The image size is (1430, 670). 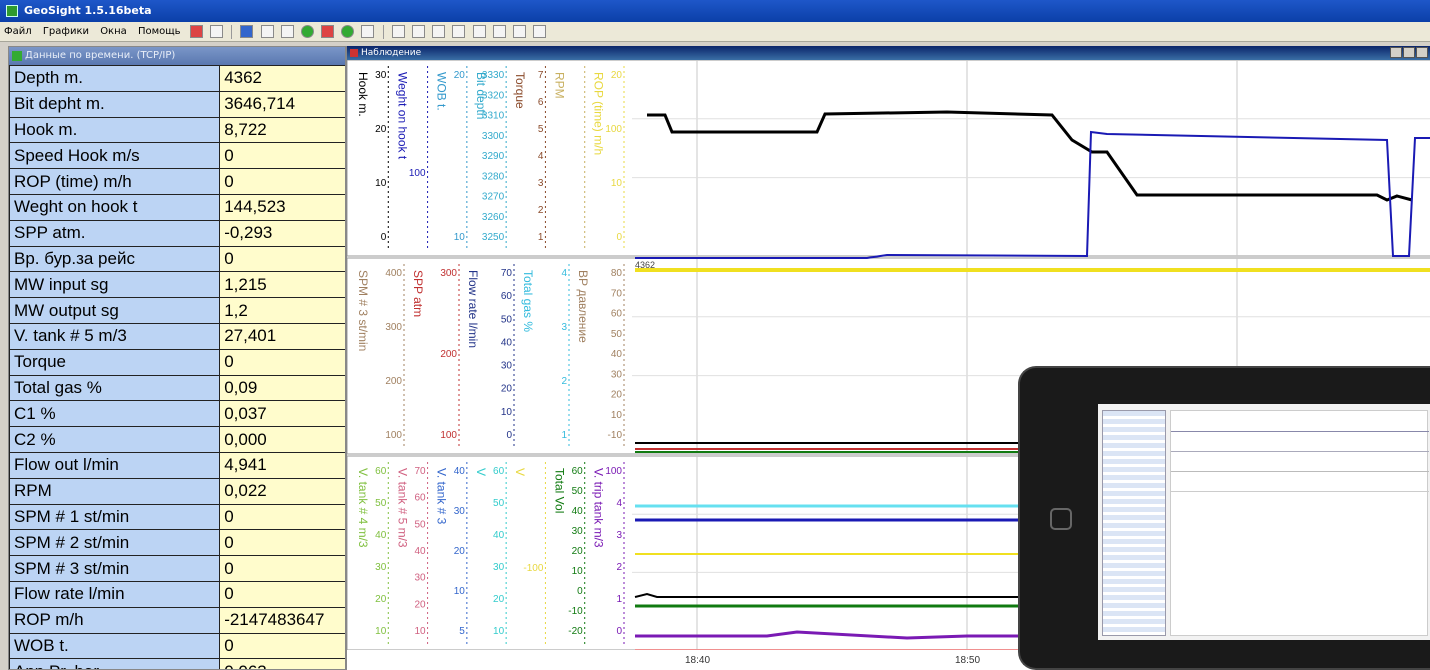 I want to click on window-layout-6-icon, so click(x=540, y=31).